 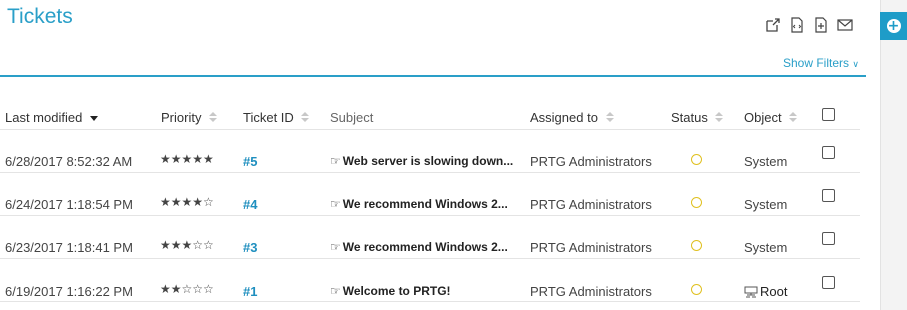 I want to click on export-file-icon, so click(x=821, y=25).